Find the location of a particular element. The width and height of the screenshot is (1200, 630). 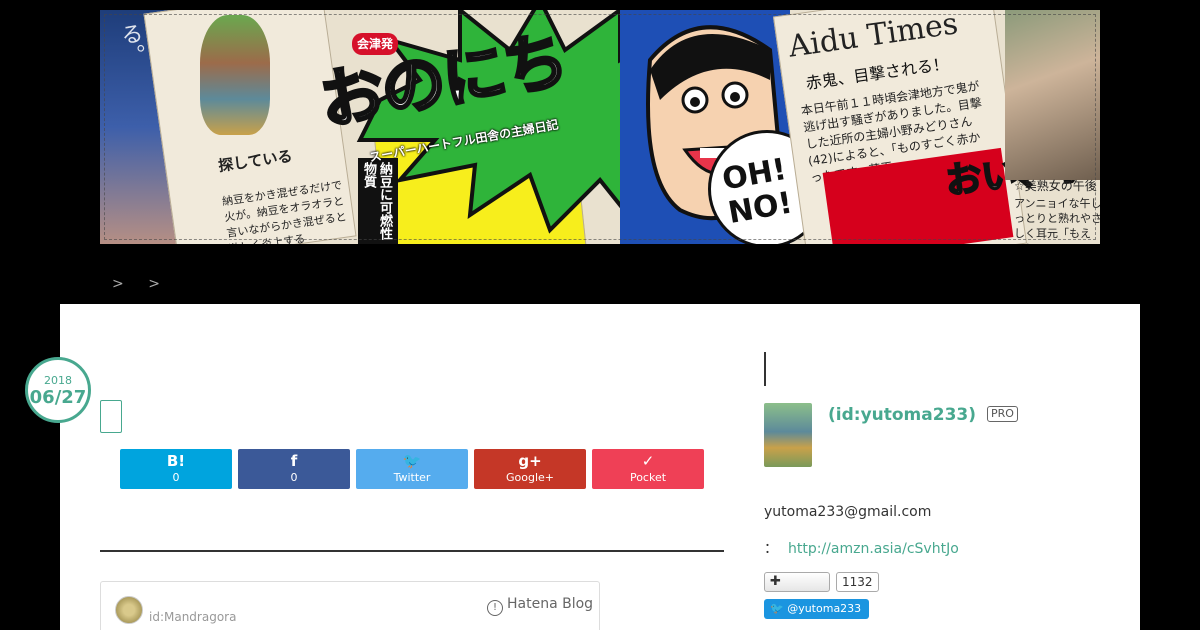

banner-photo-right is located at coordinates (1052, 95).